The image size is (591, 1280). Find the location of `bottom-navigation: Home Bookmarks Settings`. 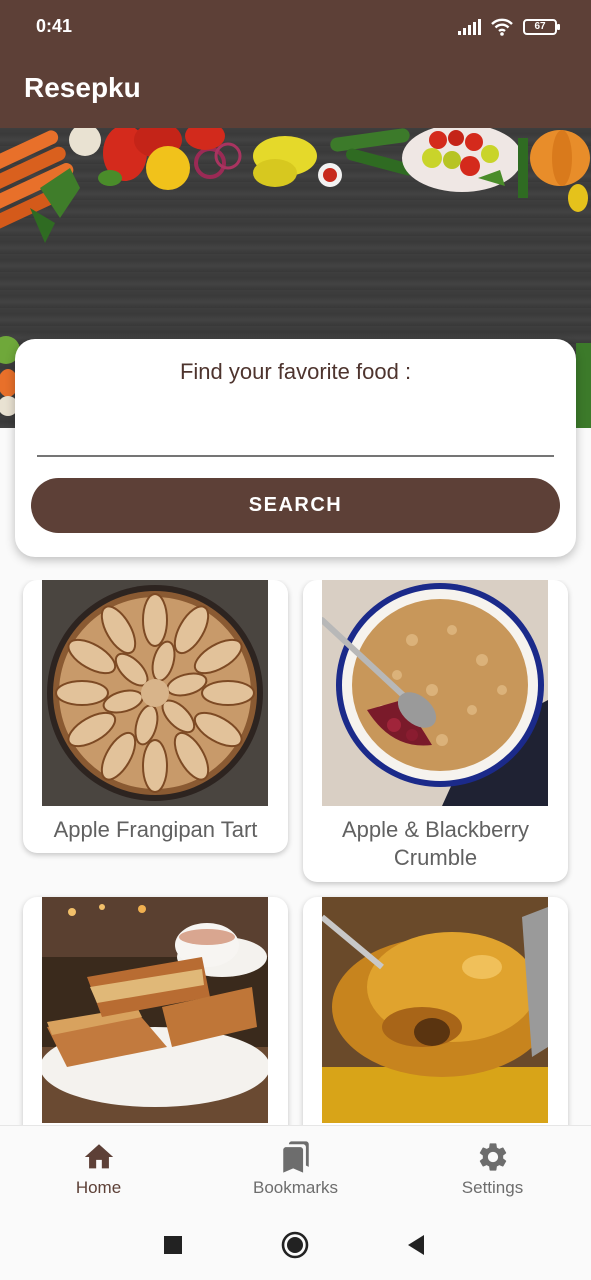

bottom-navigation: Home Bookmarks Settings is located at coordinates (295, 1167).